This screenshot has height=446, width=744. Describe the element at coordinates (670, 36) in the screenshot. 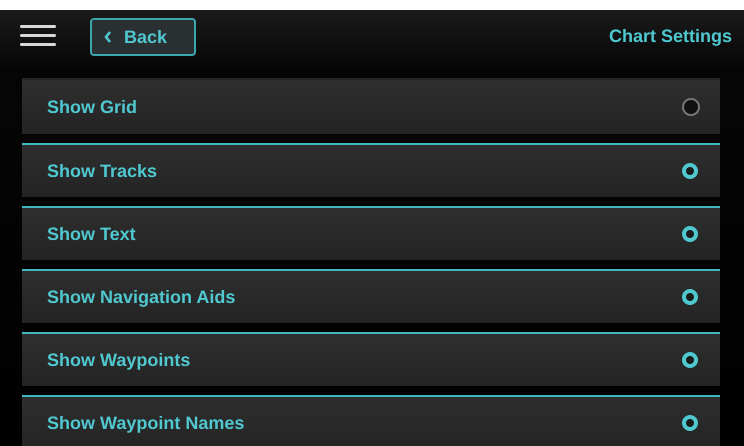

I see `screen-title: Chart Settings` at that location.